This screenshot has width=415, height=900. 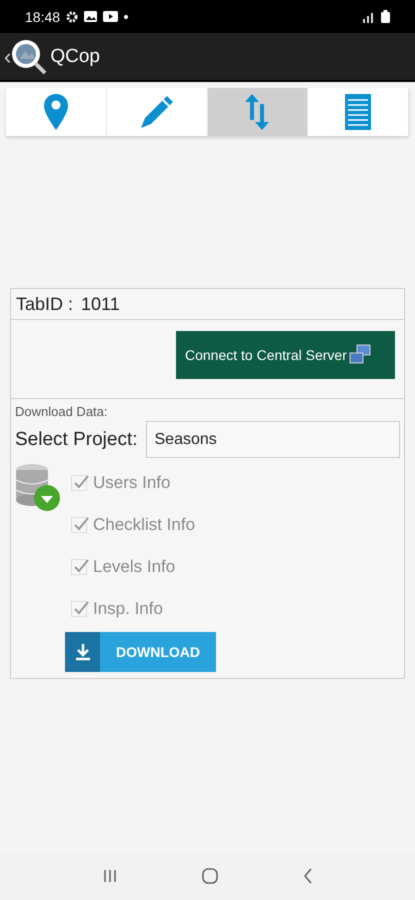 What do you see at coordinates (128, 609) in the screenshot?
I see `checkbox-label: Insp. Info` at bounding box center [128, 609].